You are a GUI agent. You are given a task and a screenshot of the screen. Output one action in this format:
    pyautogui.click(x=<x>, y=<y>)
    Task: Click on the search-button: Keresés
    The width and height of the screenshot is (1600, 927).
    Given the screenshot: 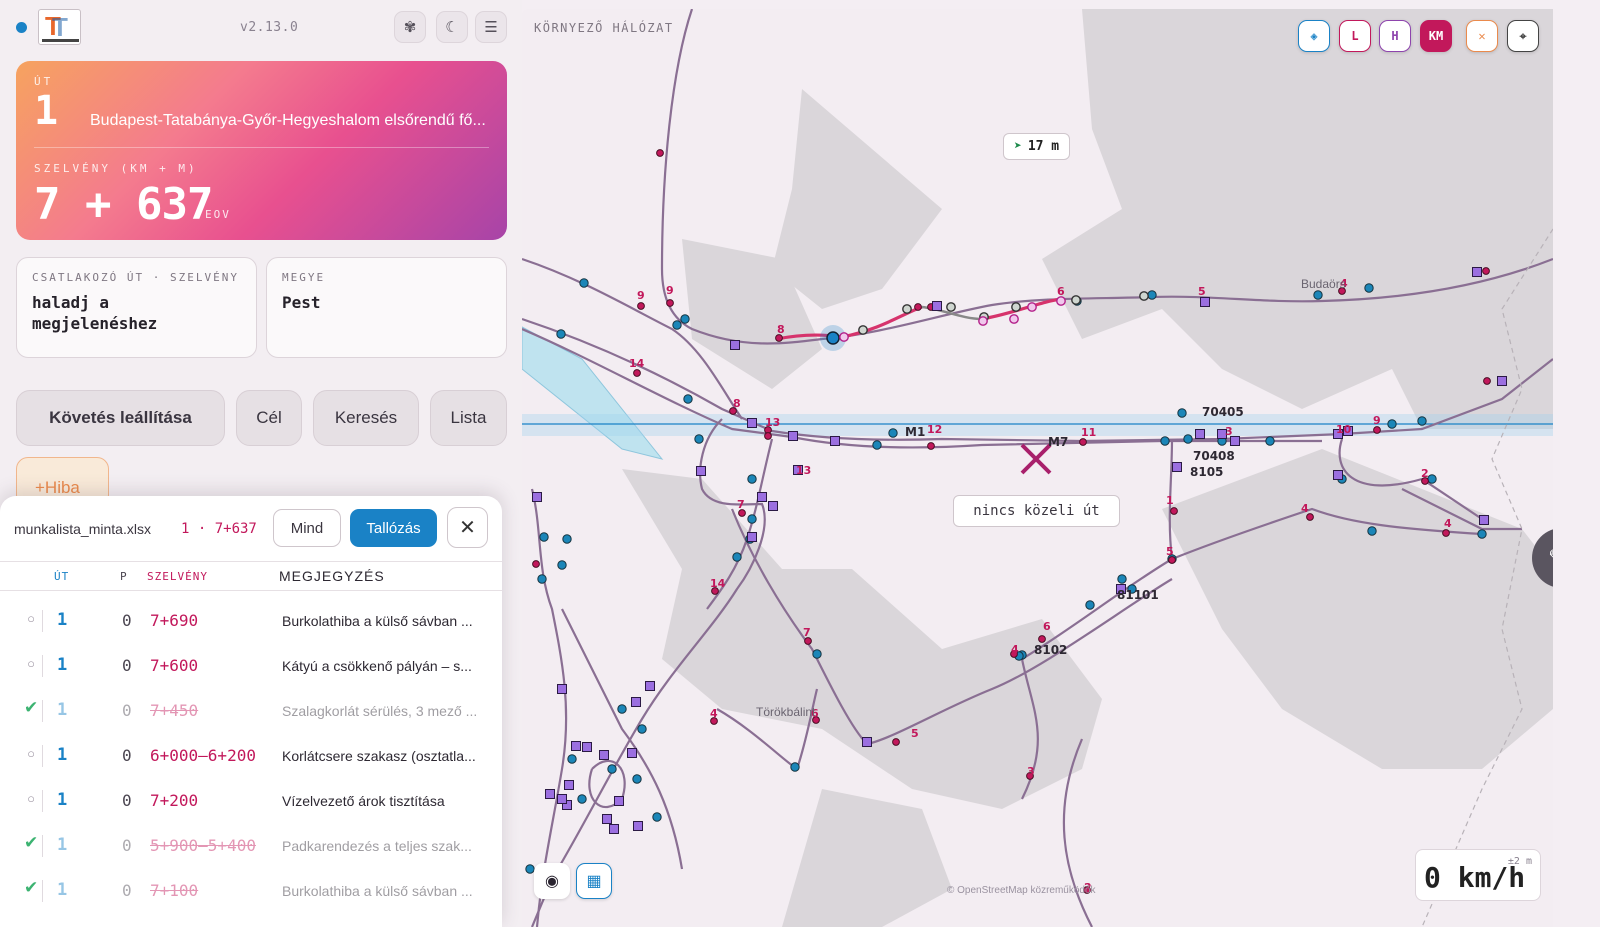 What is the action you would take?
    pyautogui.click(x=366, y=418)
    